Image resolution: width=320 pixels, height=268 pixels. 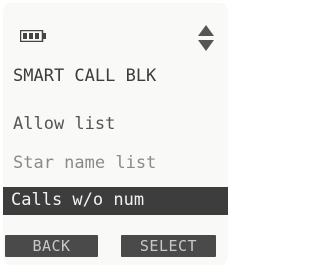 What do you see at coordinates (206, 38) in the screenshot?
I see `up-down-arrows-icon` at bounding box center [206, 38].